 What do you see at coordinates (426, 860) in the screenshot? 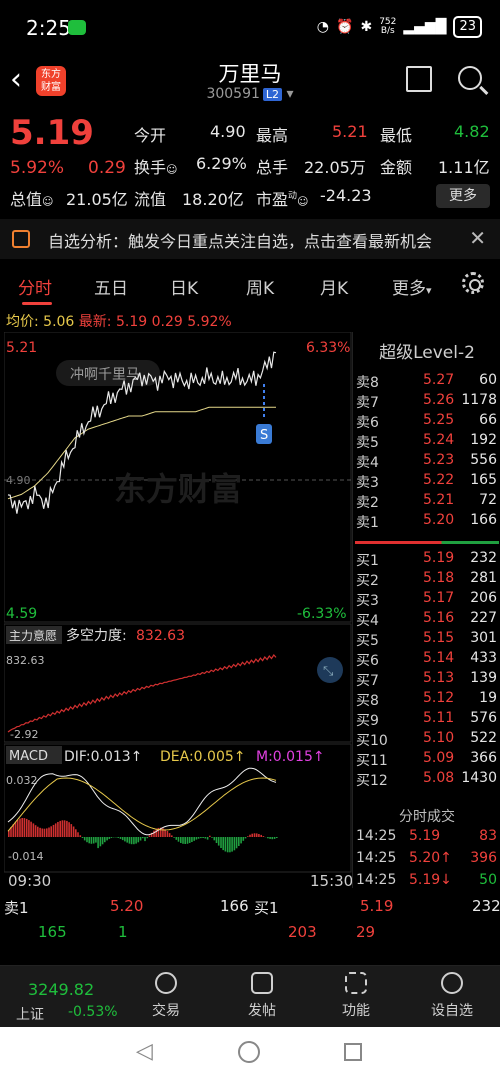
I see `trade-row: 14:25 5.20↑ 396` at bounding box center [426, 860].